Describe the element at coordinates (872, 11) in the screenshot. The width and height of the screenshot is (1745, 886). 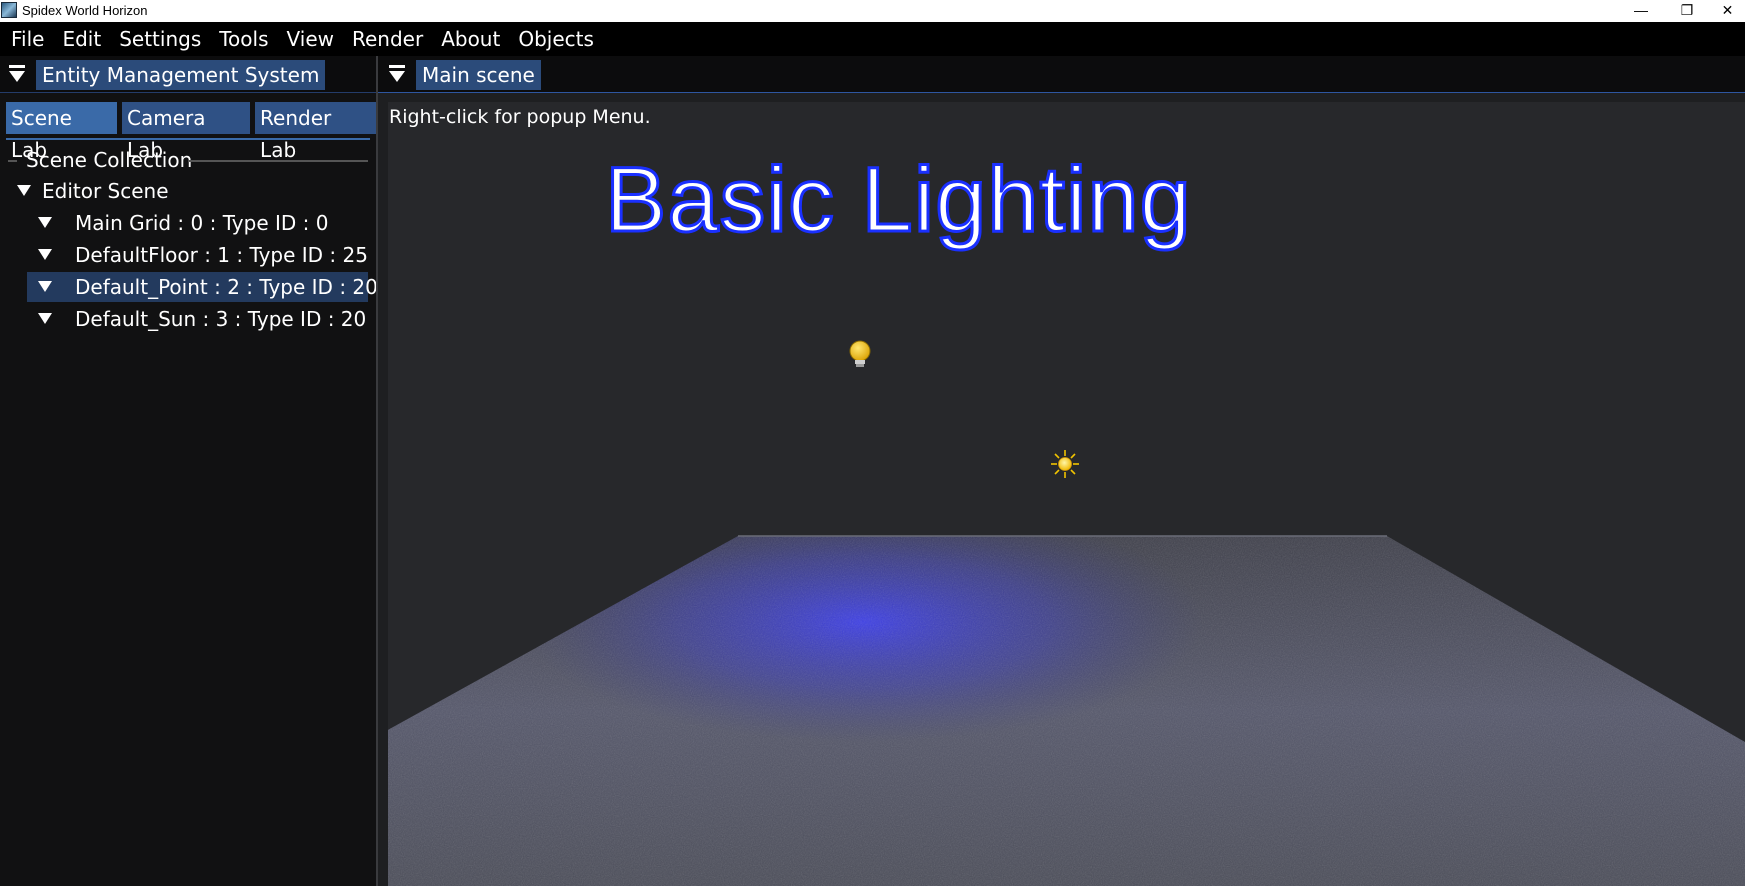
I see `title-bar: Spidex World Horizon — ❐ ✕` at that location.